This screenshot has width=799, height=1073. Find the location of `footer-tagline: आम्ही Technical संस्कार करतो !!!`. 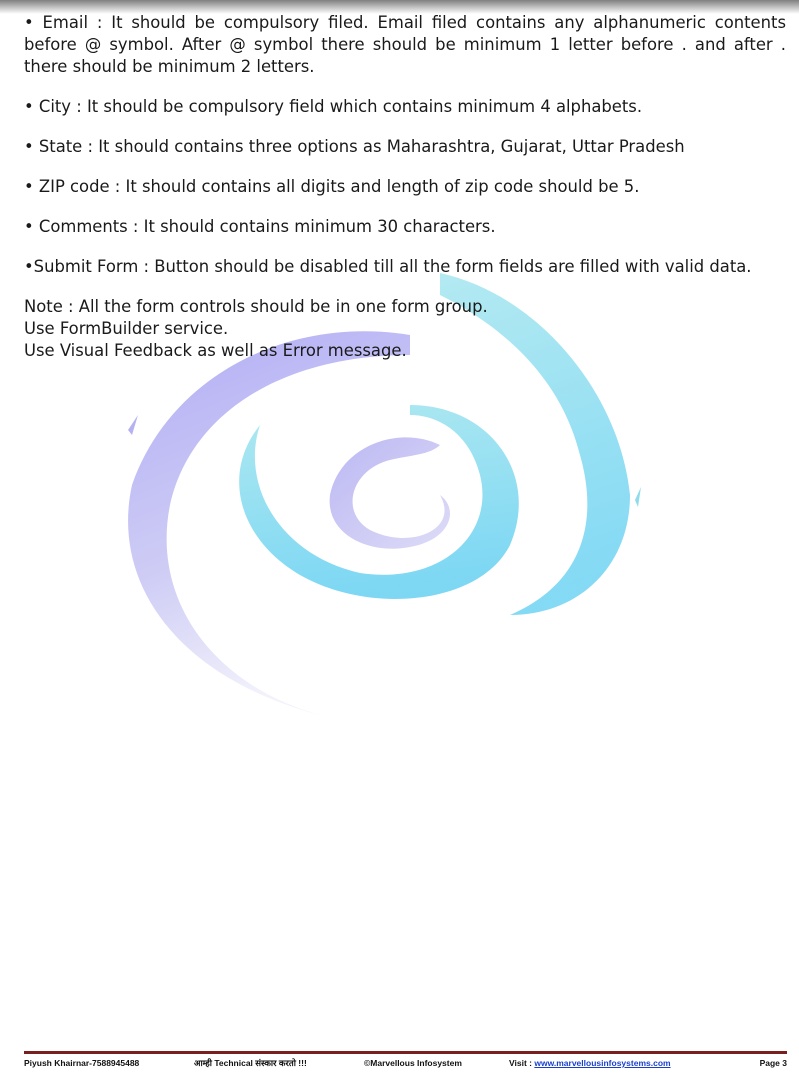

footer-tagline: आम्ही Technical संस्कार करतो !!! is located at coordinates (250, 1063).